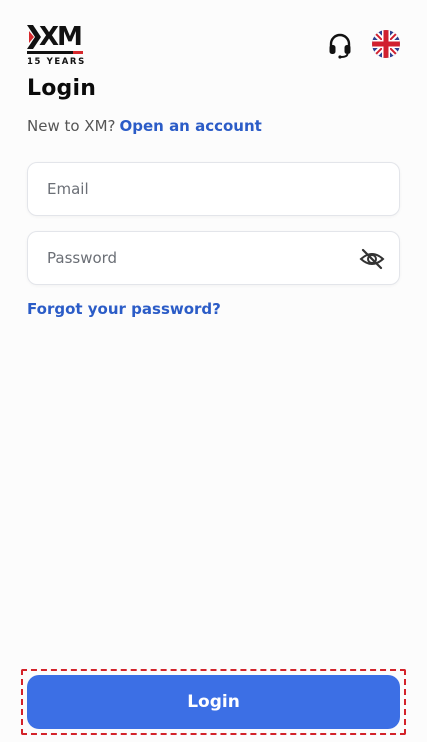 The image size is (427, 742). I want to click on headset-icon, so click(340, 46).